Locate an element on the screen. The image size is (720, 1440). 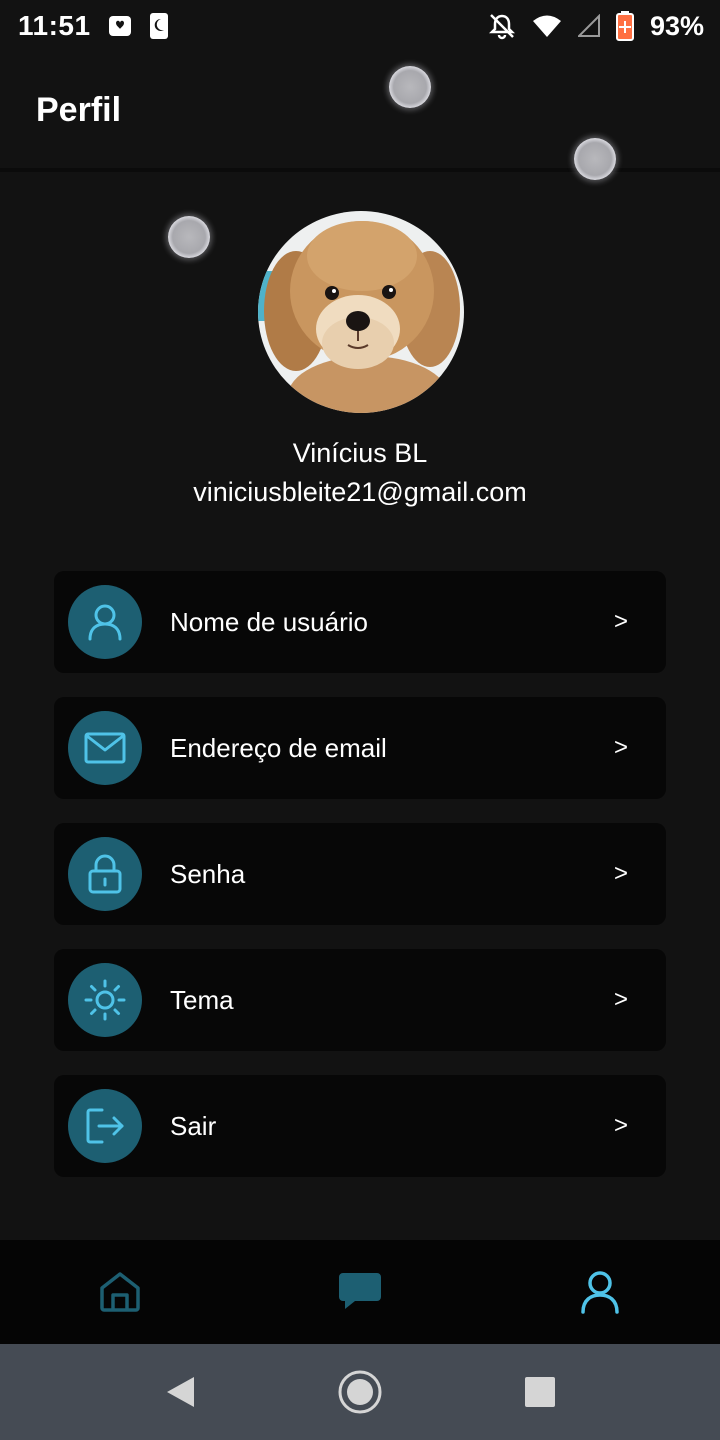
status-time: 11:51 is located at coordinates (54, 25).